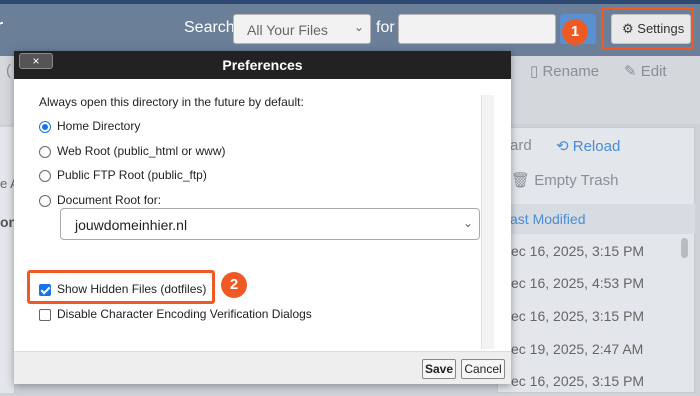 The height and width of the screenshot is (396, 700). I want to click on radio-label: Web Root (public_html or www), so click(141, 151).